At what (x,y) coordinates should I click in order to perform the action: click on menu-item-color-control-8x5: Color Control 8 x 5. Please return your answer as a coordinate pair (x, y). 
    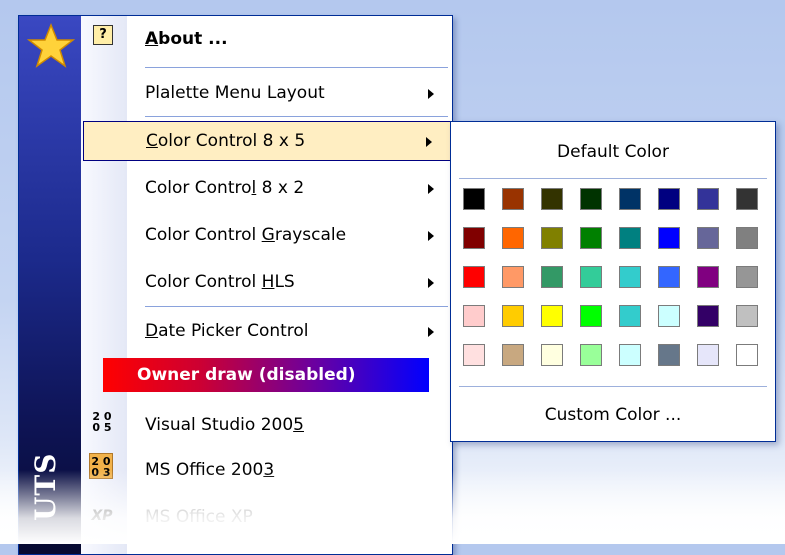
    Looking at the image, I should click on (267, 141).